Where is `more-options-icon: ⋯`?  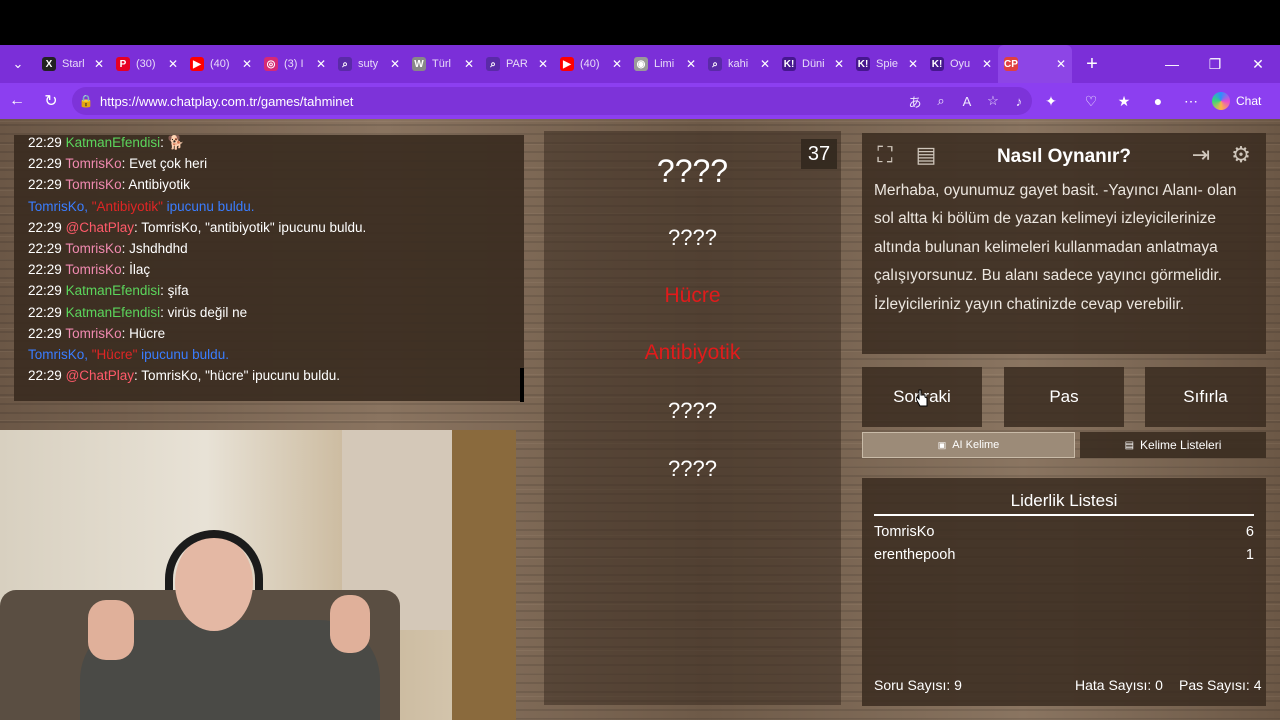 more-options-icon: ⋯ is located at coordinates (1191, 101).